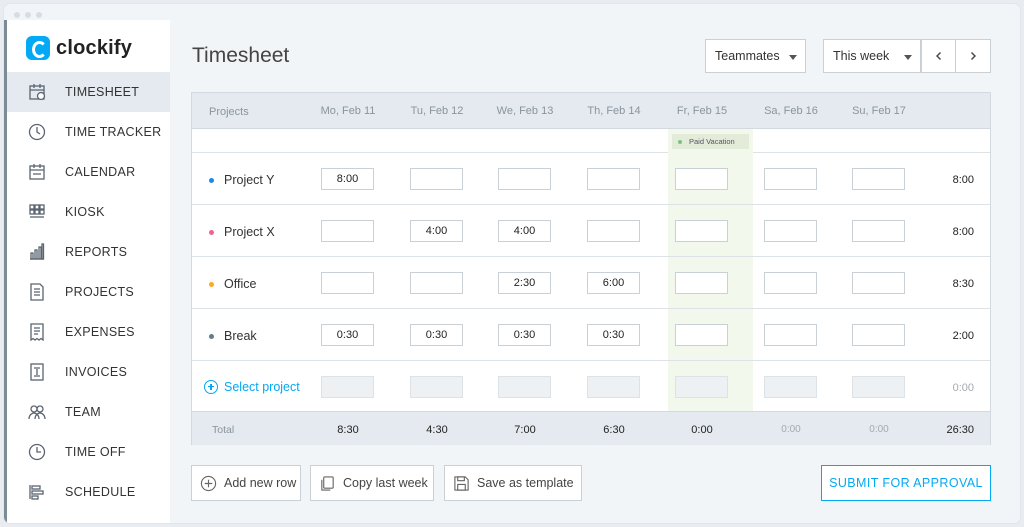 The height and width of the screenshot is (527, 1024). Describe the element at coordinates (513, 483) in the screenshot. I see `save-as-template-button: Save as template` at that location.